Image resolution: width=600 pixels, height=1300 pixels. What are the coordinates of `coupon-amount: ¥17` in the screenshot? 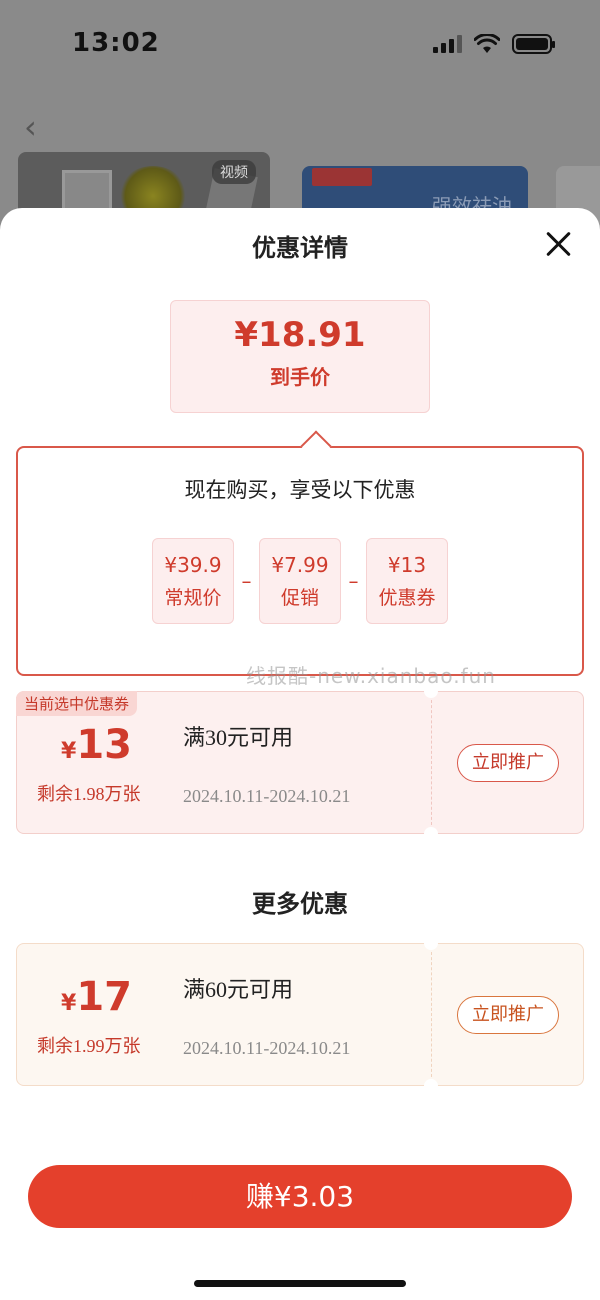 It's located at (96, 997).